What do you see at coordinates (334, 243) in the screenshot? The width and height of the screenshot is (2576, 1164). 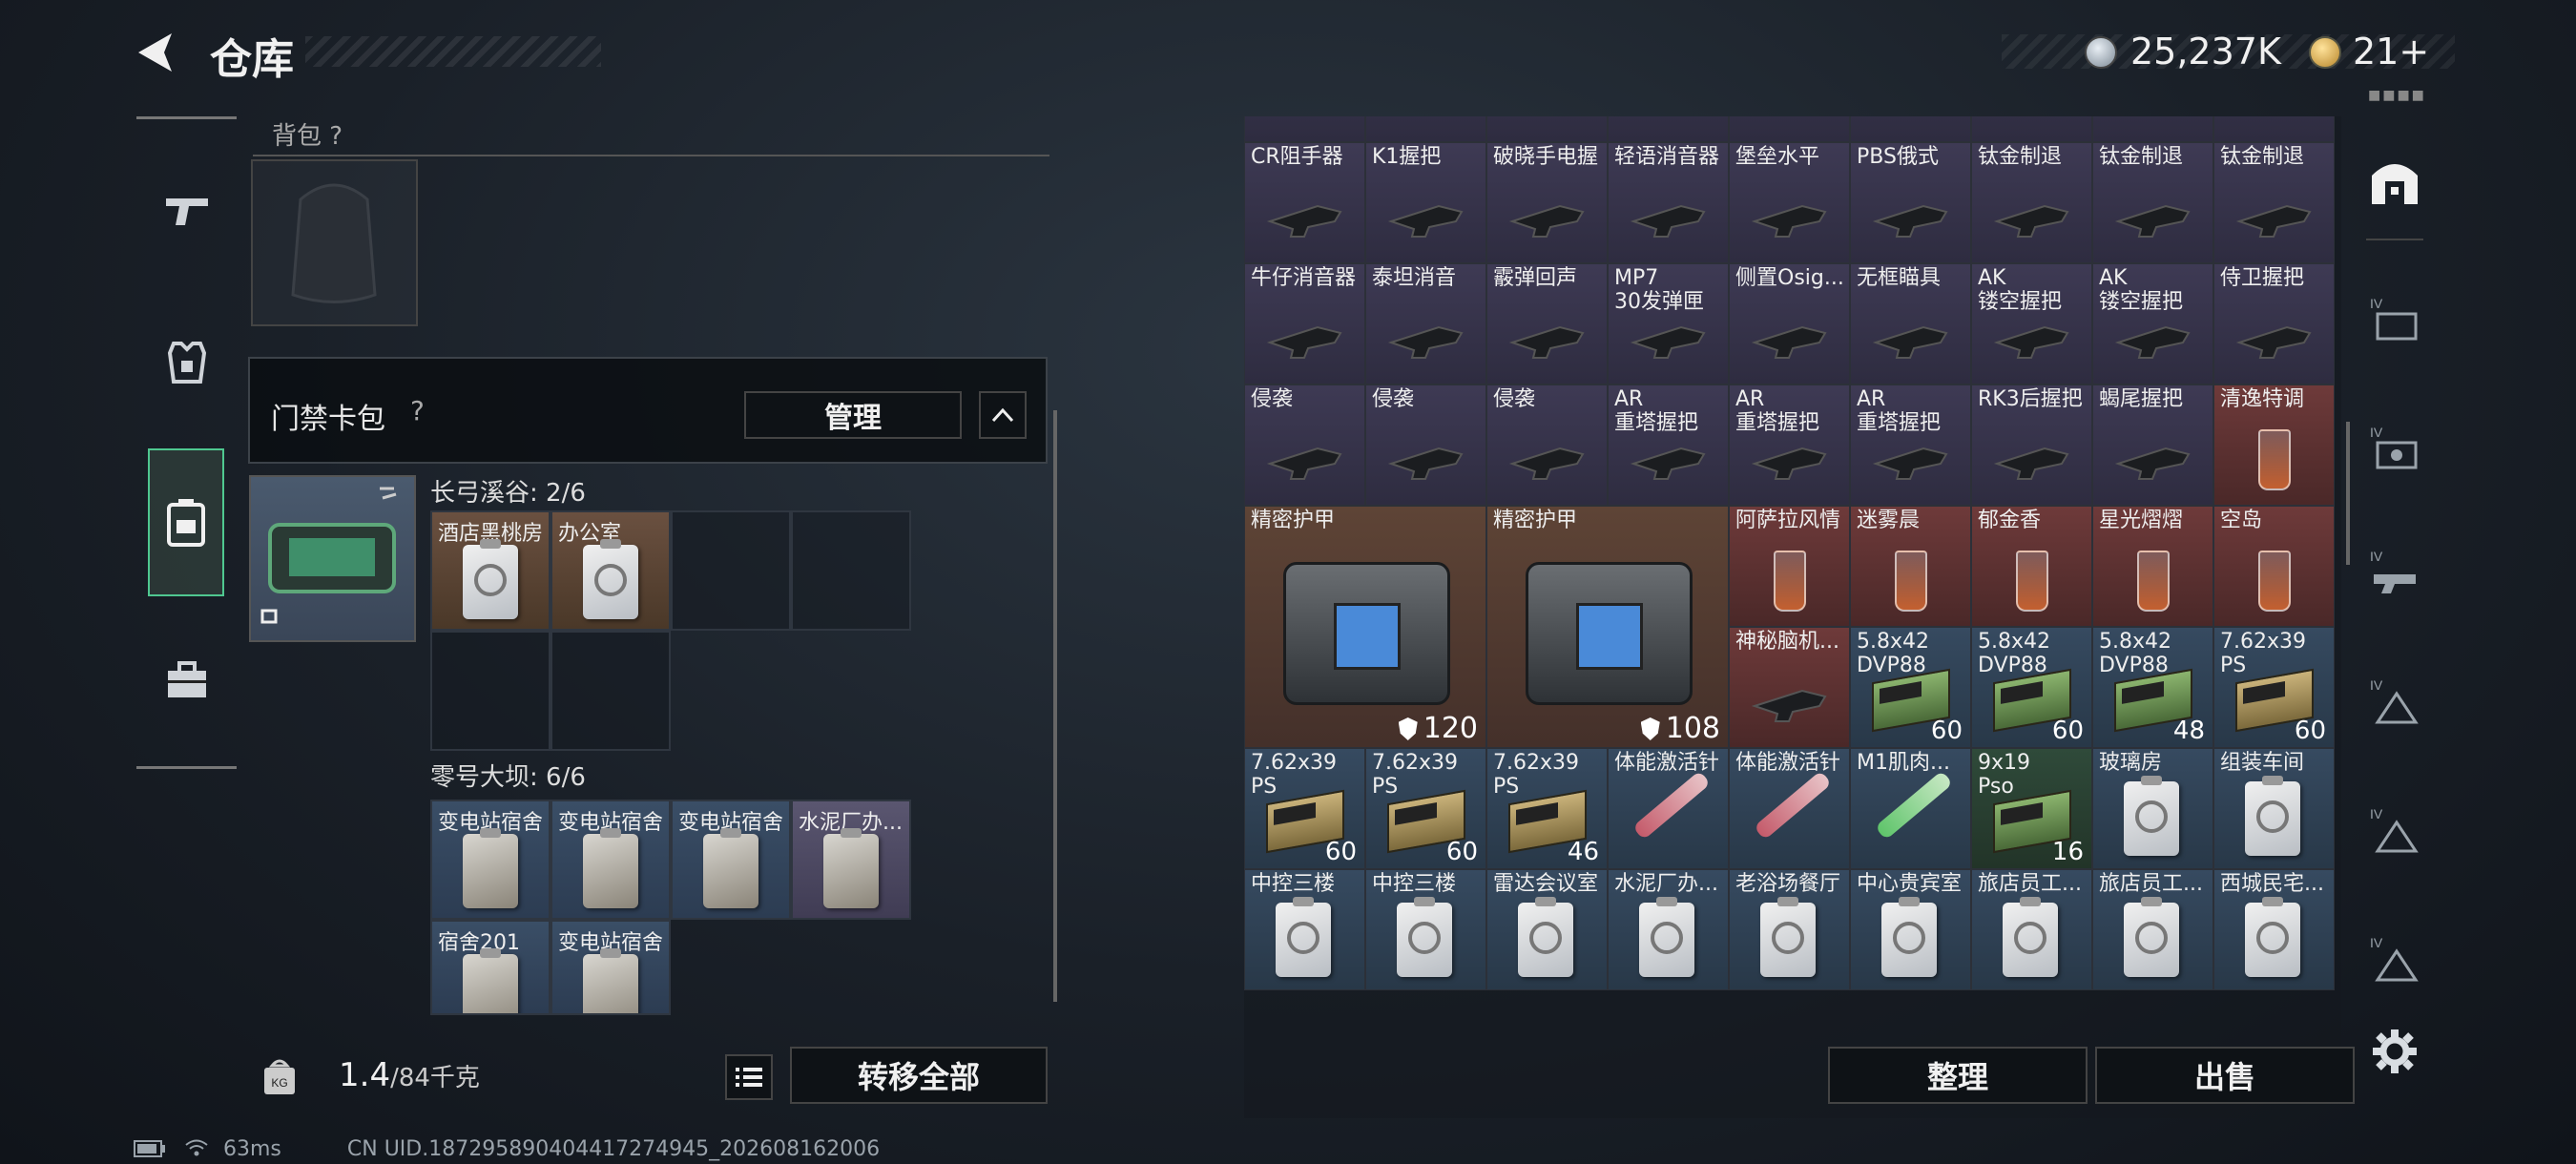 I see `backpack-slot` at bounding box center [334, 243].